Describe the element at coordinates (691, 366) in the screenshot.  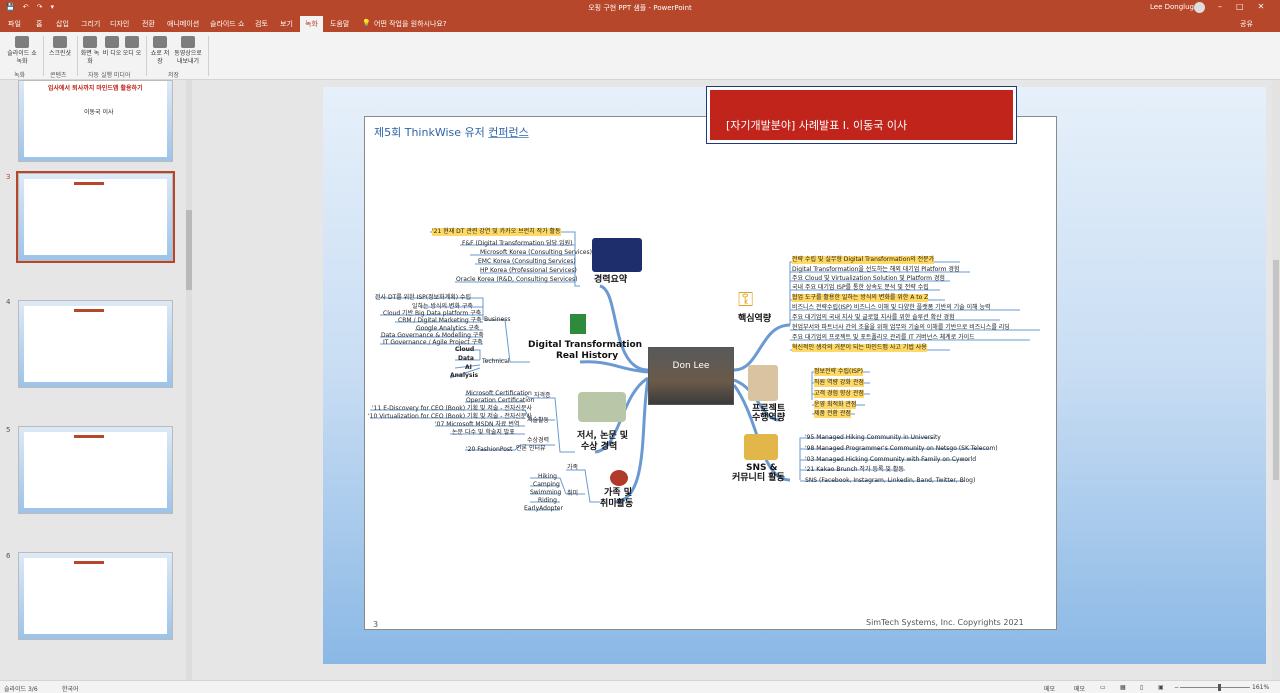
I see `center-label: Don Lee` at that location.